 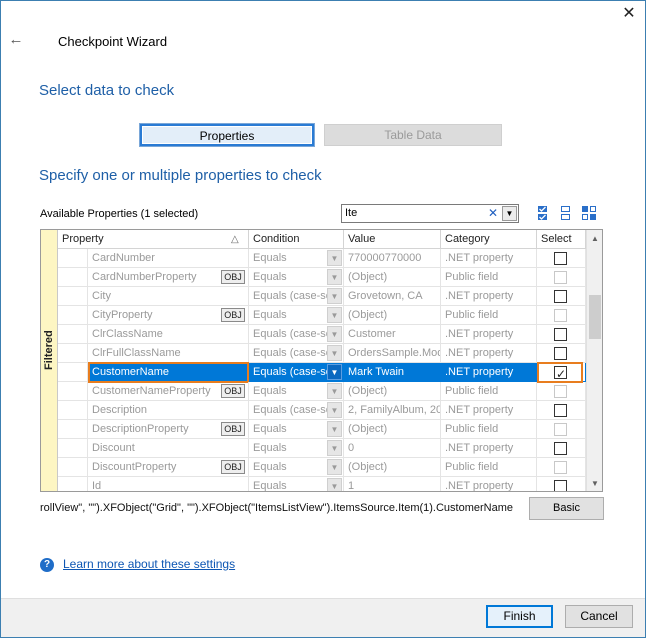 What do you see at coordinates (168, 448) in the screenshot?
I see `property-cell: Discount` at bounding box center [168, 448].